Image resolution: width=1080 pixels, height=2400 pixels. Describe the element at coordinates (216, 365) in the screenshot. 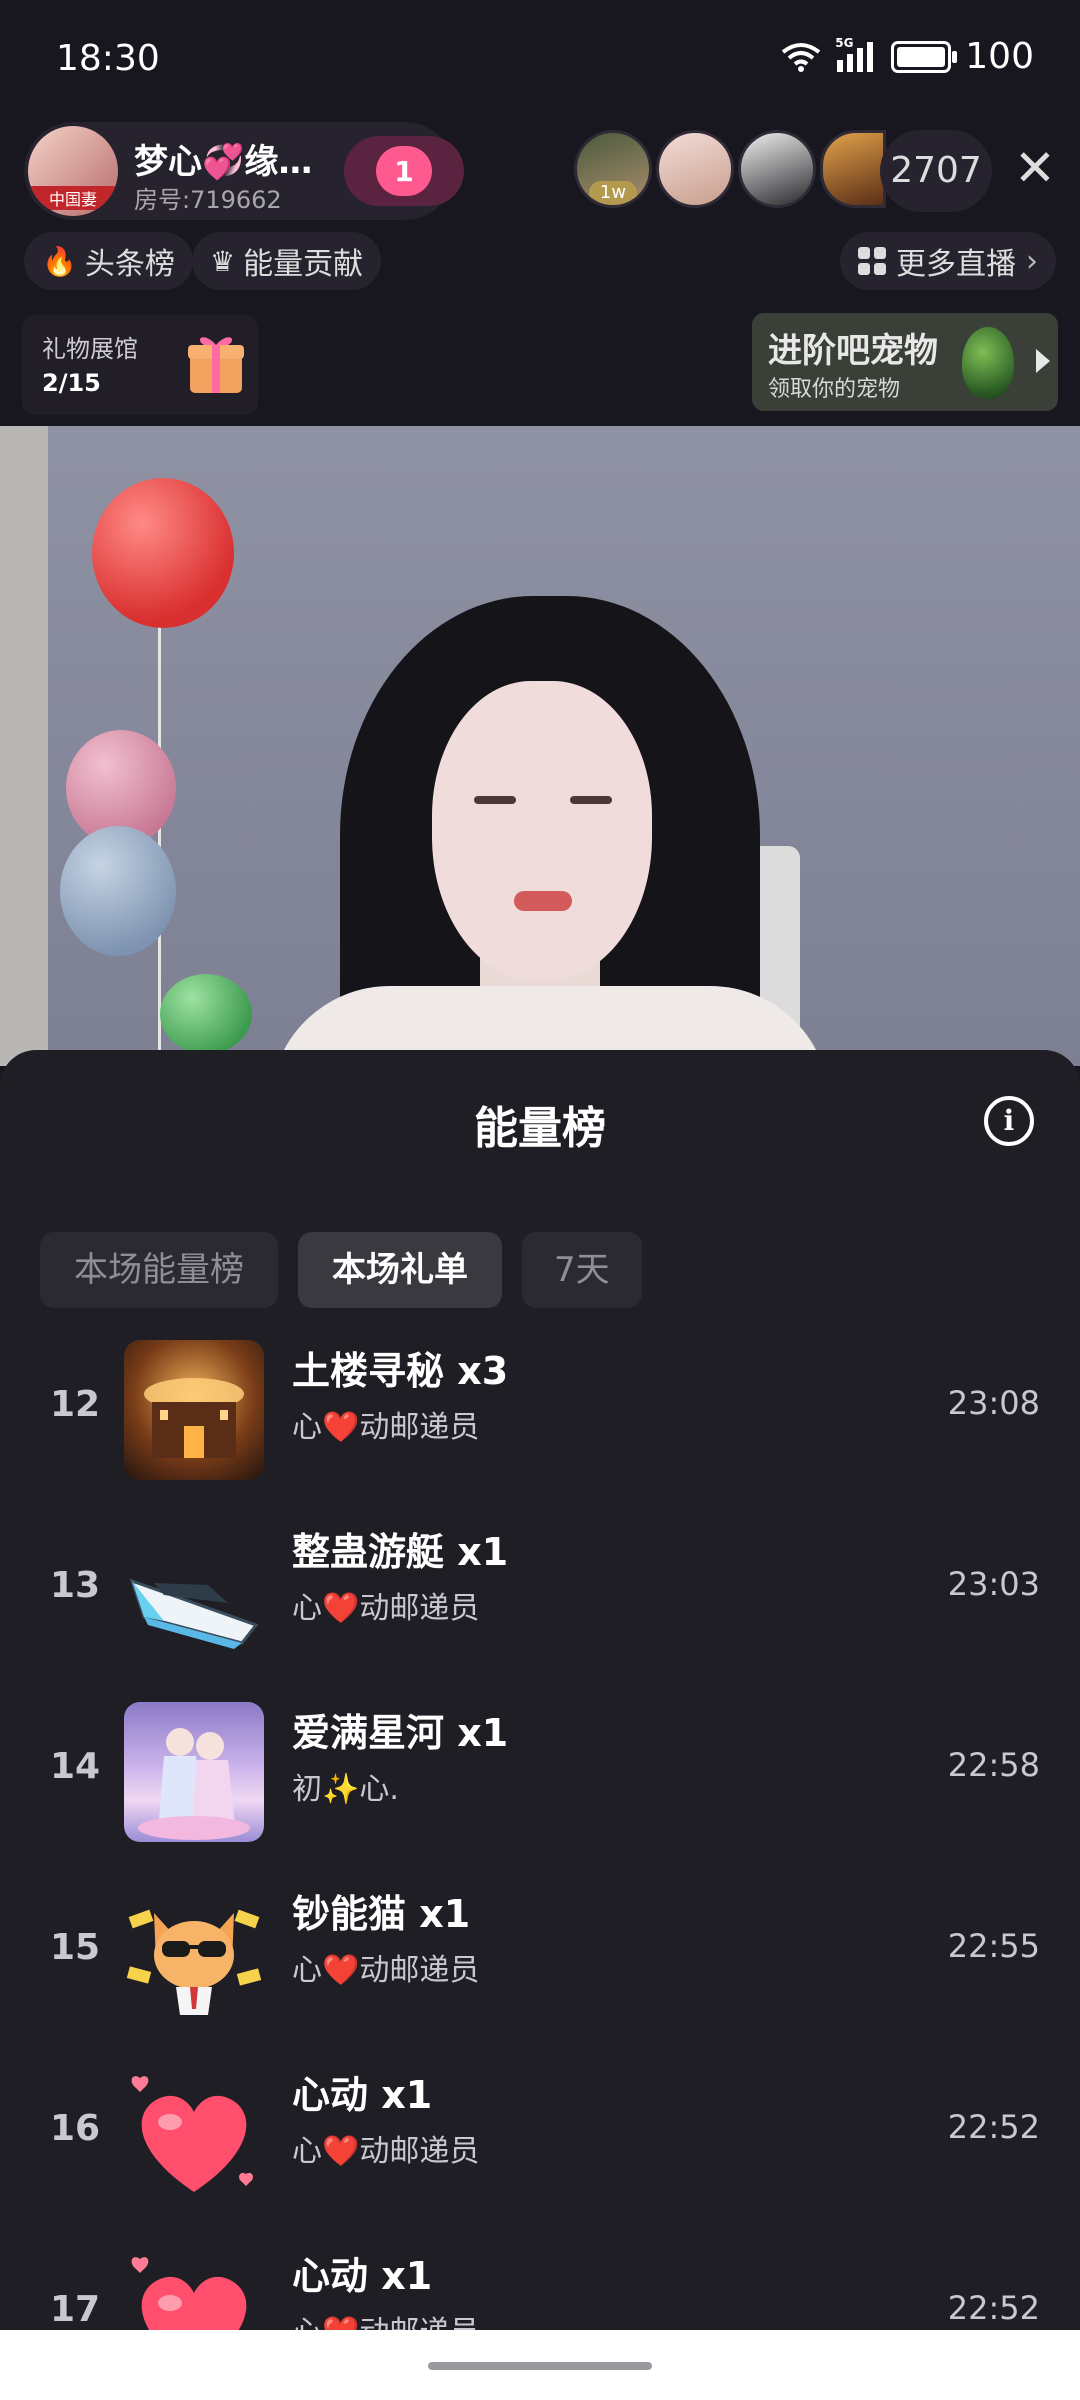

I see `gift-box-icon` at that location.